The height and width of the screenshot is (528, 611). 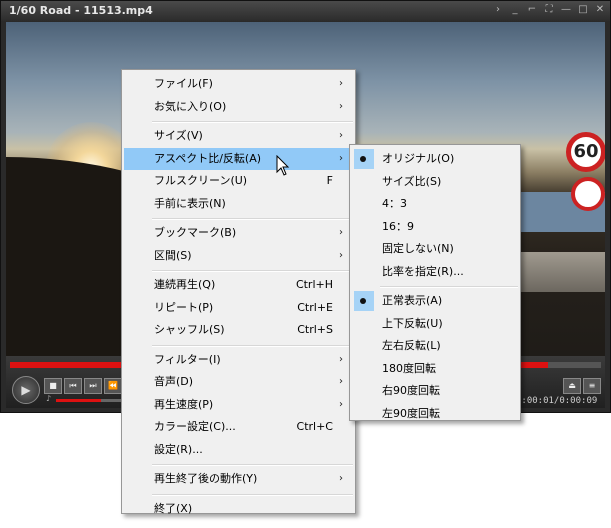 I want to click on speed-sign: 60, so click(x=585, y=152).